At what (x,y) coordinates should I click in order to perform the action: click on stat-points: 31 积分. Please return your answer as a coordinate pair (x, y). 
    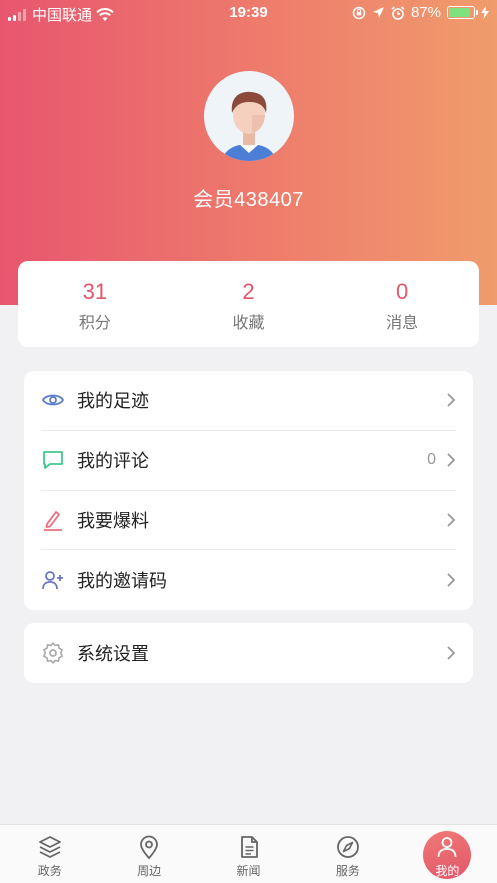
    Looking at the image, I should click on (95, 304).